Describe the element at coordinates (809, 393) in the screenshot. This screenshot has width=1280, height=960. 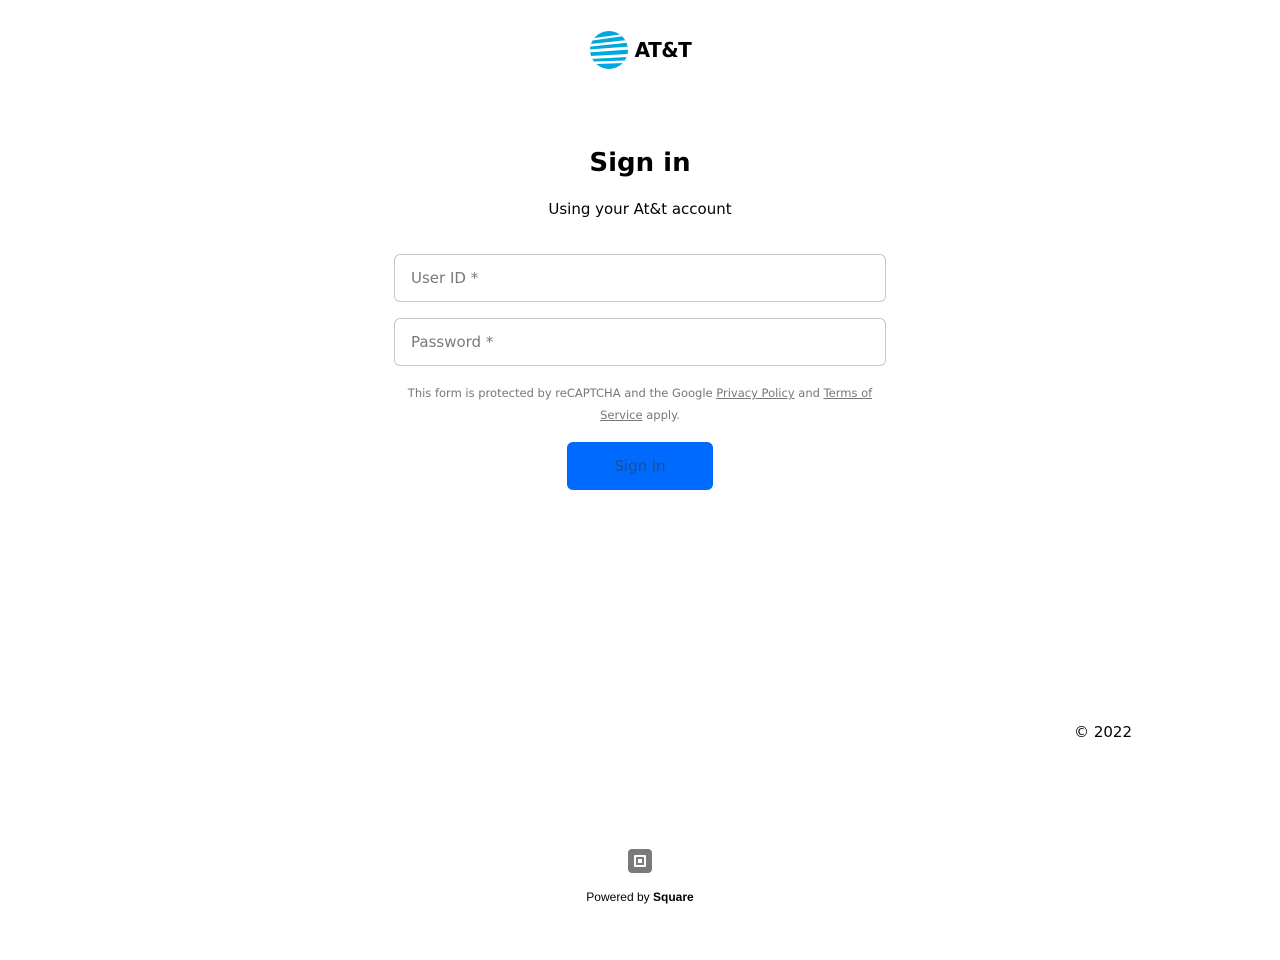
I see `recaptcha-text-and: and` at that location.